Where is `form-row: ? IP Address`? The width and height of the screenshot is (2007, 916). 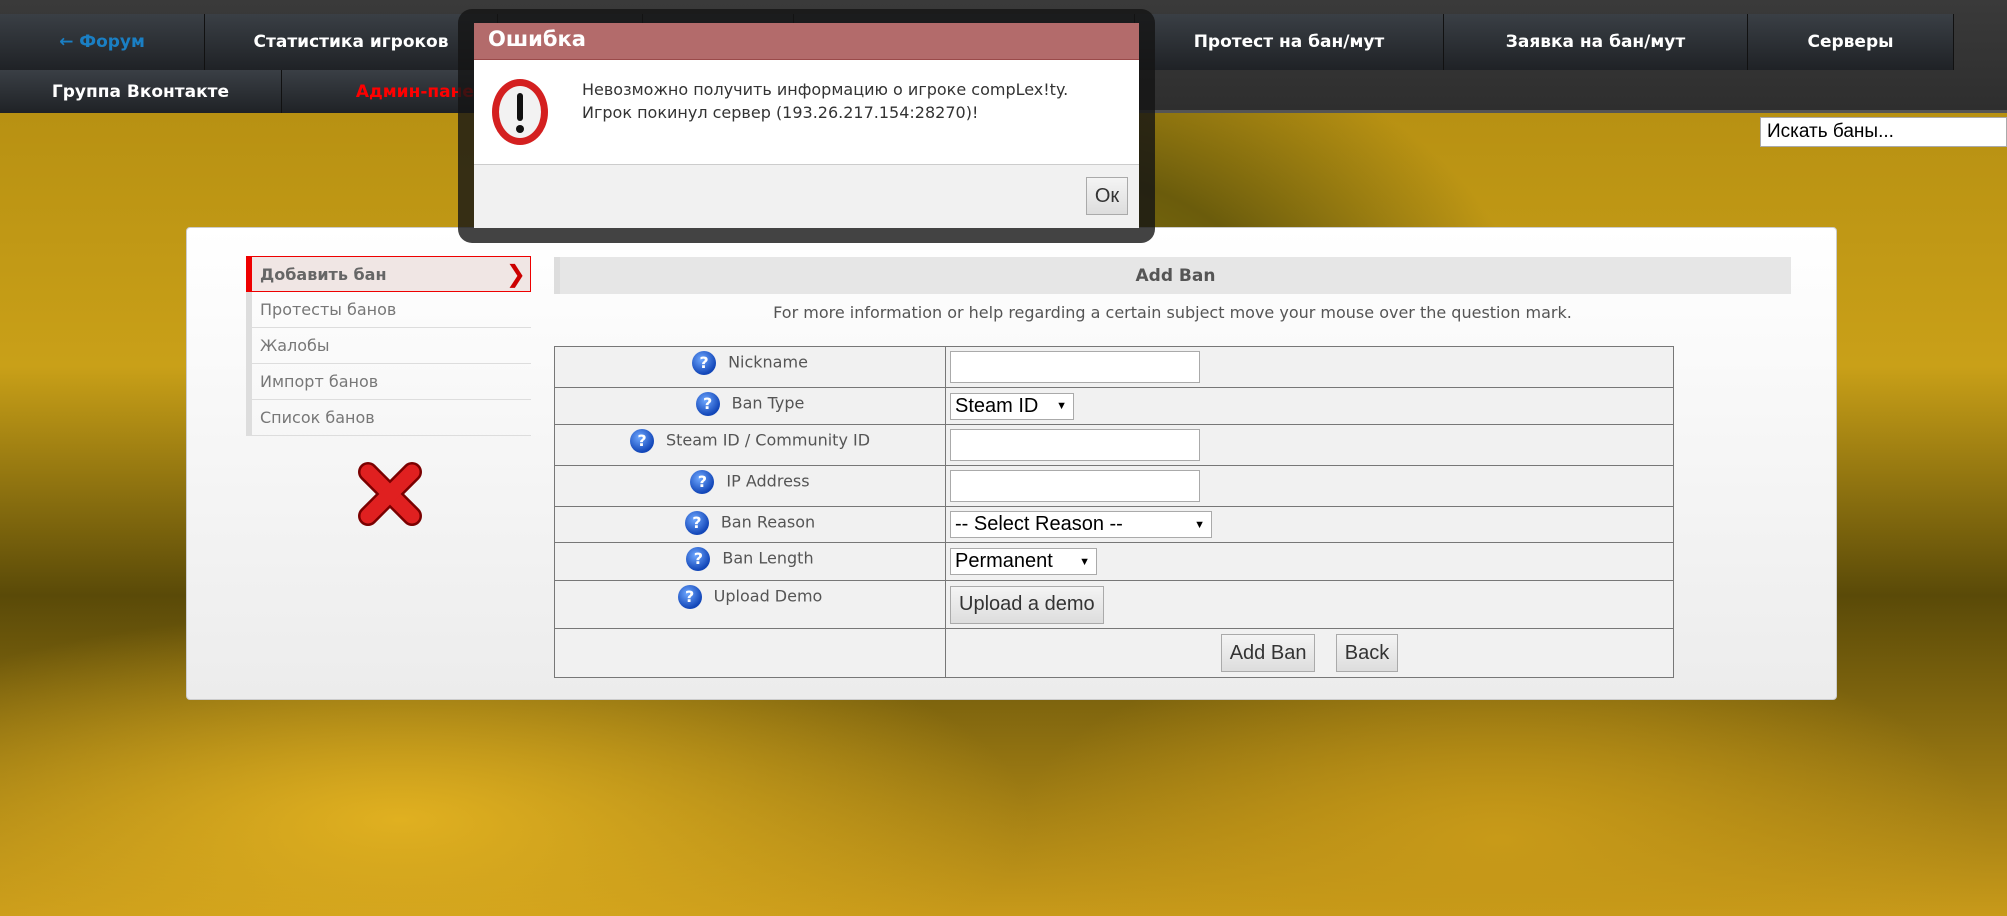 form-row: ? IP Address is located at coordinates (1114, 486).